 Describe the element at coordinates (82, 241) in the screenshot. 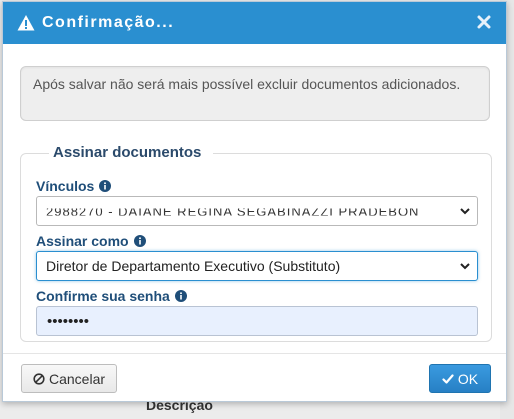

I see `assinar-como-label-text: Assinar como` at that location.